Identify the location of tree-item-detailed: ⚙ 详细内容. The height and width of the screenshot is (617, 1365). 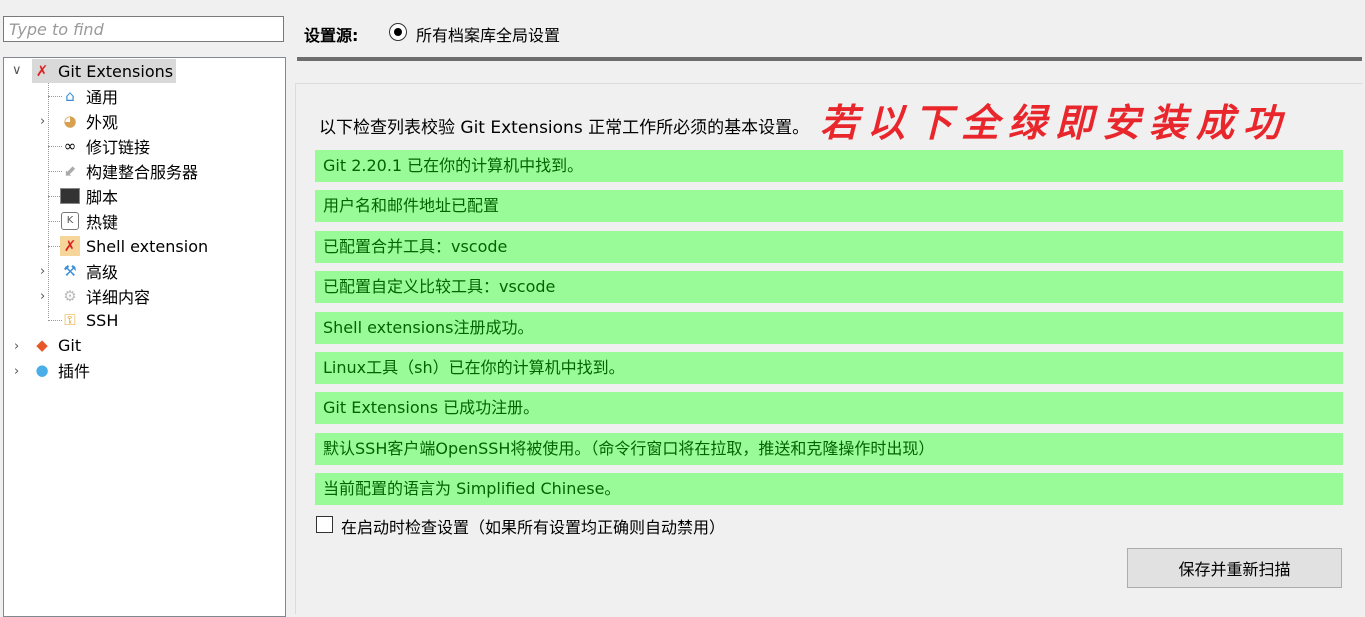
(105, 296).